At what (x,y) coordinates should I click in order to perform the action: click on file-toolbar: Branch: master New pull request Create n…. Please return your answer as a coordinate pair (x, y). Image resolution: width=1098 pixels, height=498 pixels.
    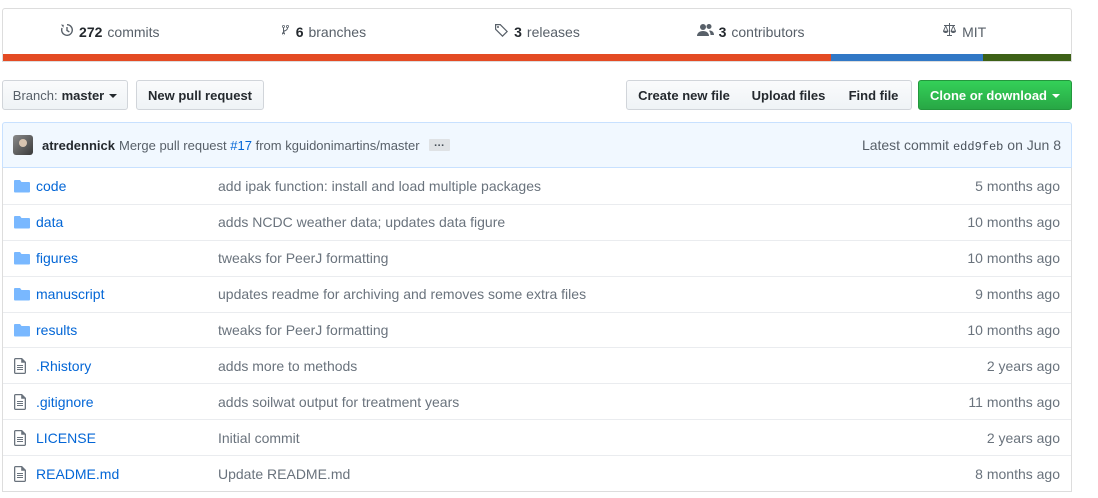
    Looking at the image, I should click on (537, 95).